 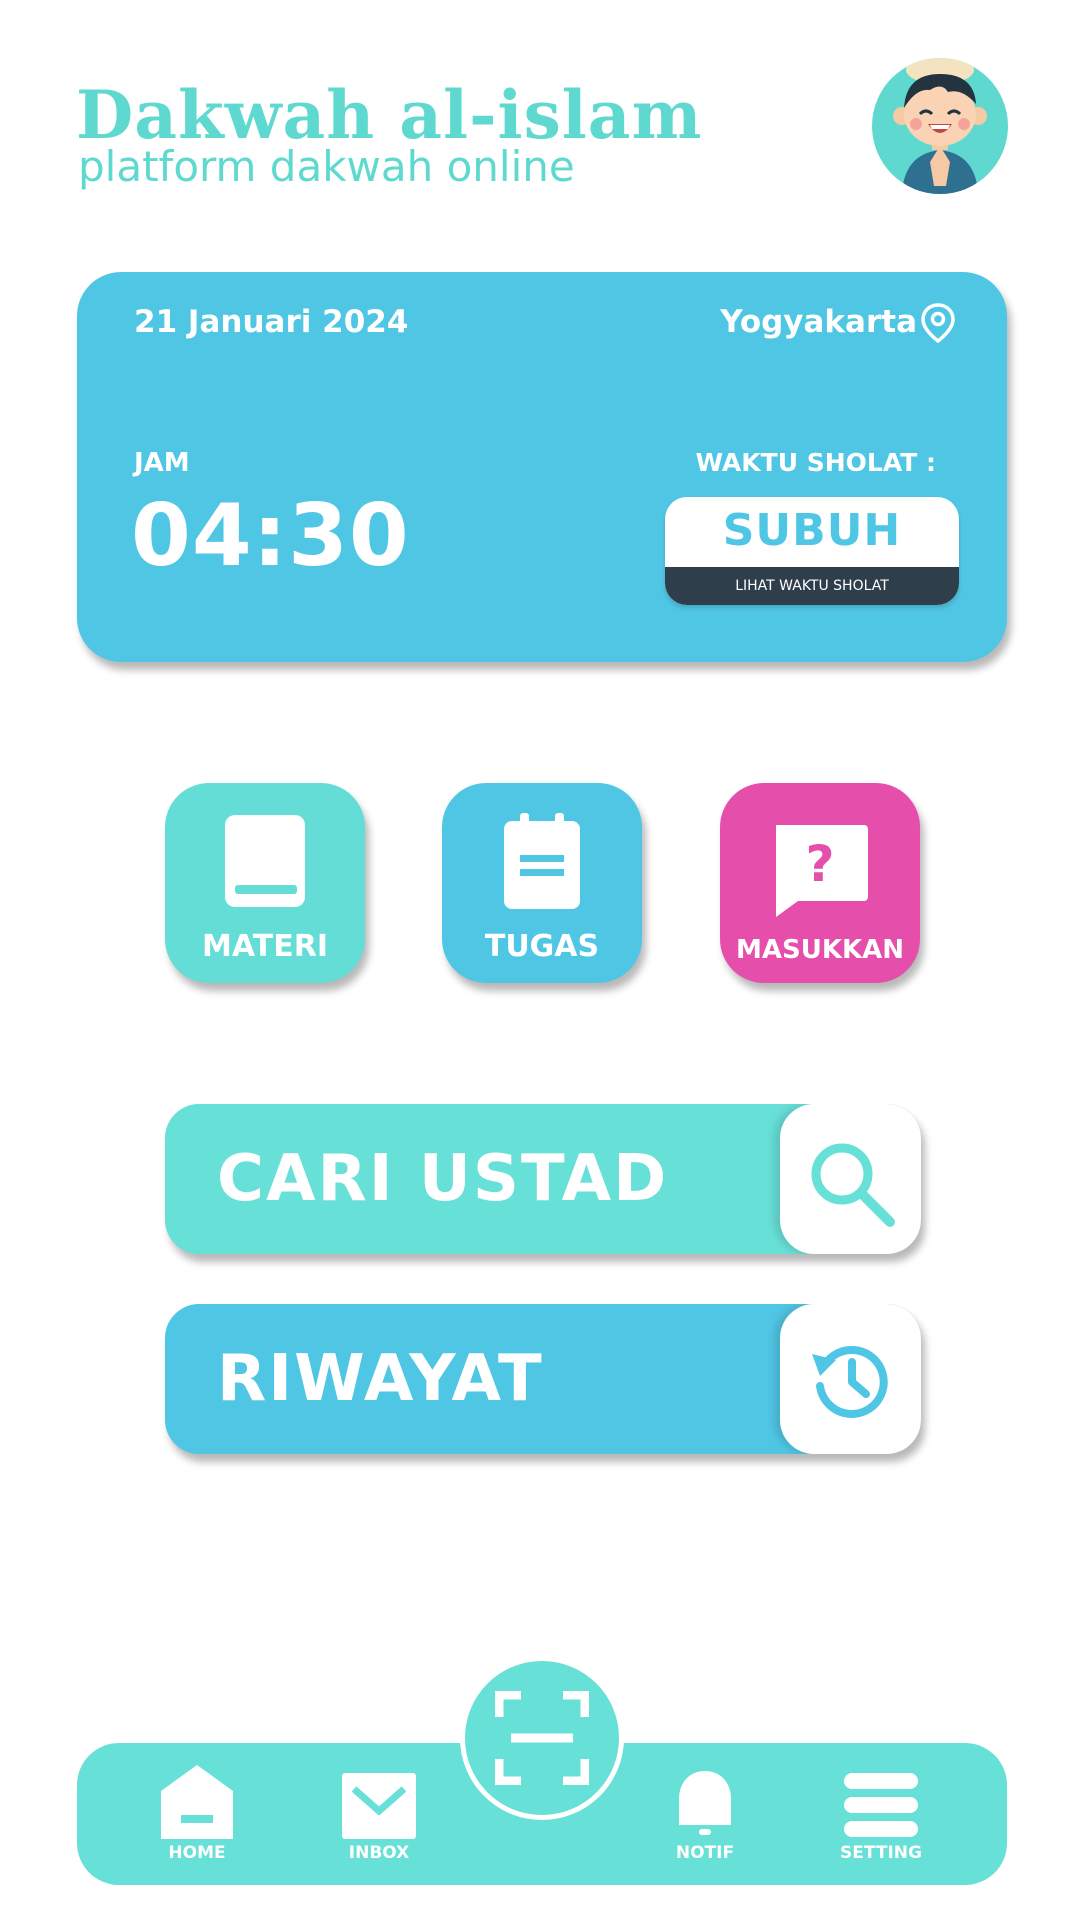 I want to click on current-date: 21 Januari 2024, so click(x=271, y=322).